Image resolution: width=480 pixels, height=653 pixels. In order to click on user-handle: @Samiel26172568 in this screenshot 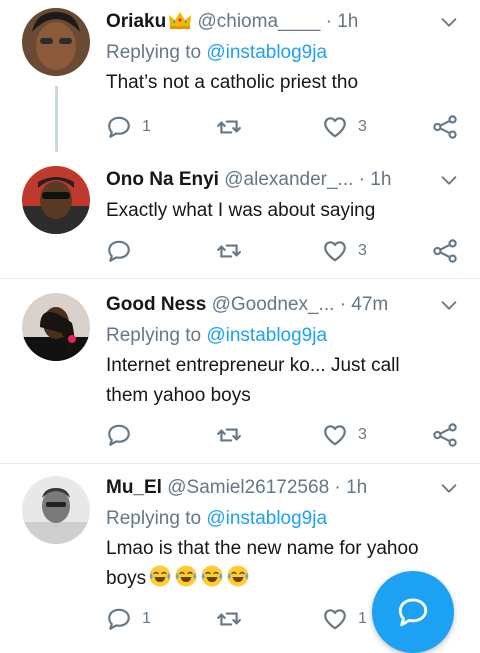, I will do `click(248, 487)`.